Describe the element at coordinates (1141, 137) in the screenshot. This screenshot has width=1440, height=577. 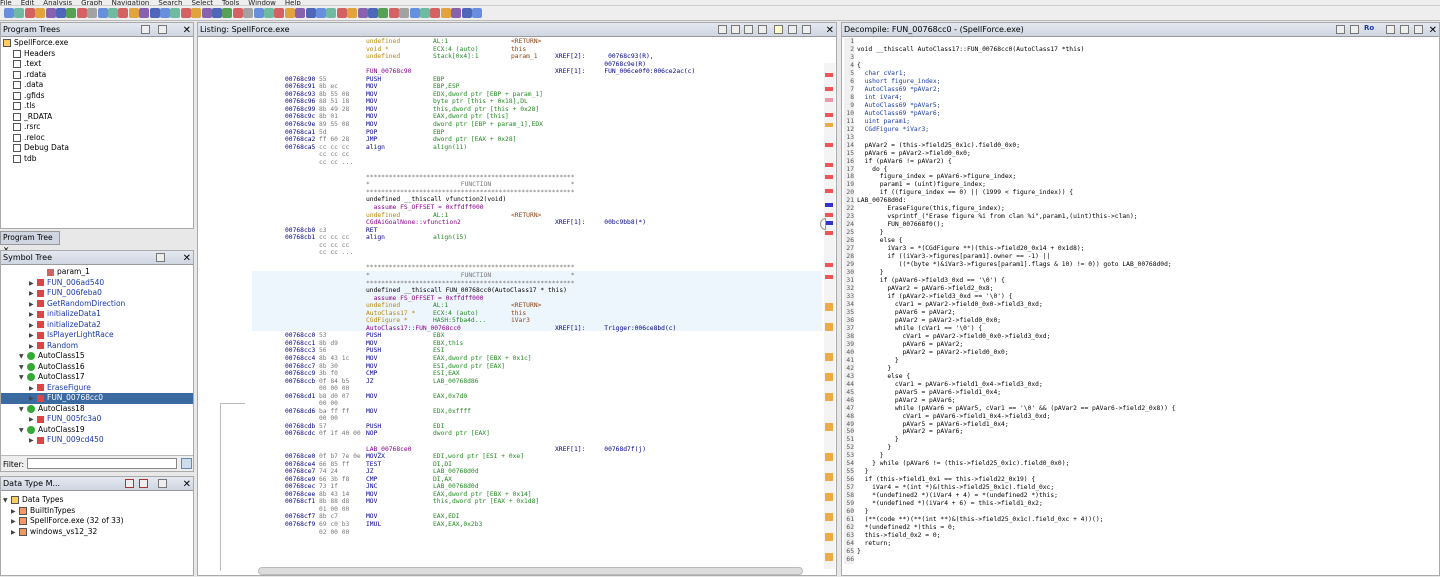
I see `decompile-line: 13` at that location.